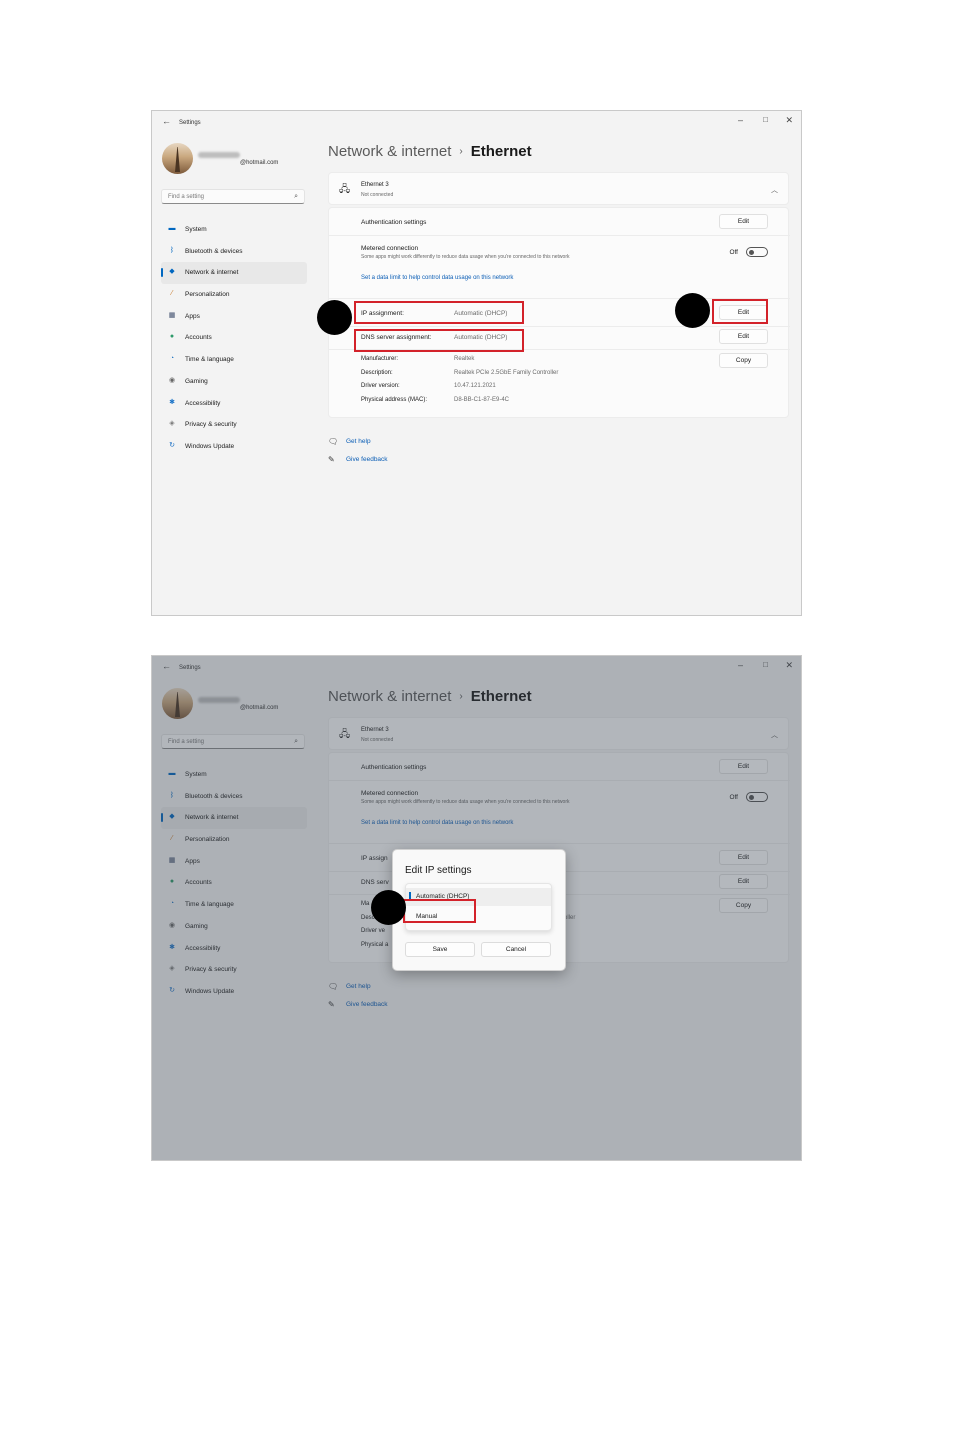 The image size is (954, 1431). Describe the element at coordinates (743, 360) in the screenshot. I see `copy-button: Copy` at that location.